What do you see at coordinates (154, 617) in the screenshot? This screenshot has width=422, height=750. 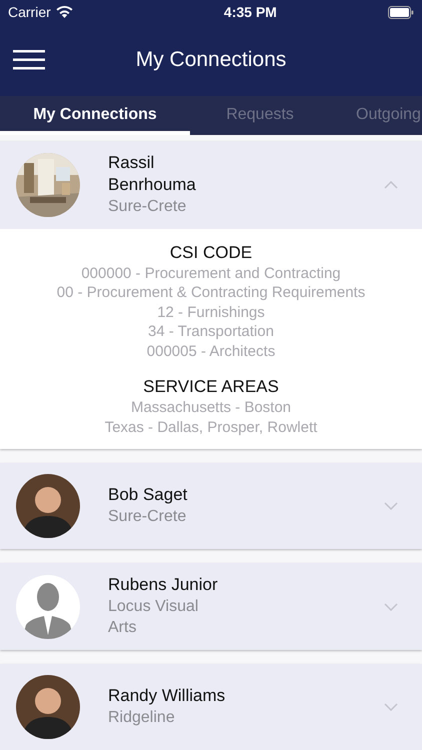 I see `company-name: Locus Visual Arts` at bounding box center [154, 617].